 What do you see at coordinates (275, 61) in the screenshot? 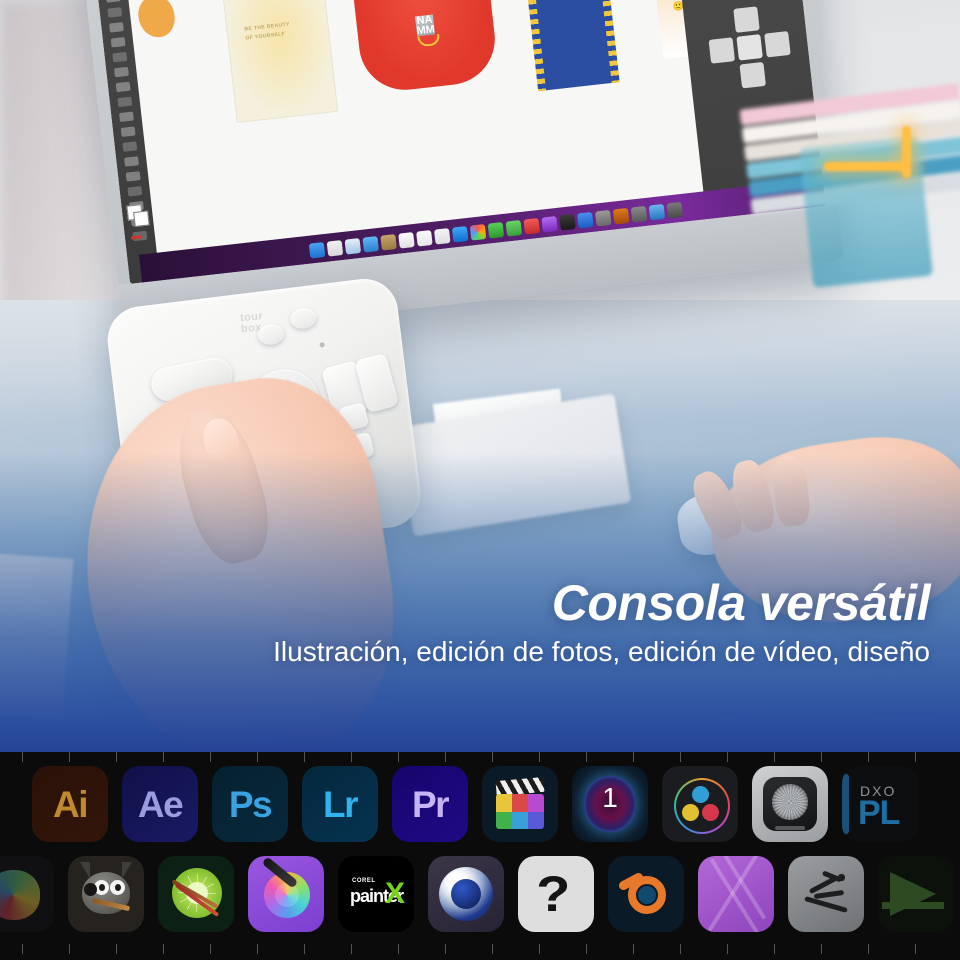
I see `artwork-tote-bag: BE THE BEAUTY OF YOURSELF` at bounding box center [275, 61].